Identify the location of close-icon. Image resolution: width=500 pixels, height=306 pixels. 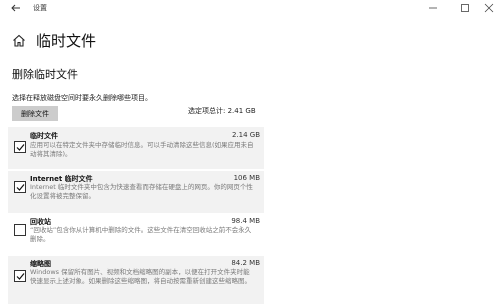
(489, 8).